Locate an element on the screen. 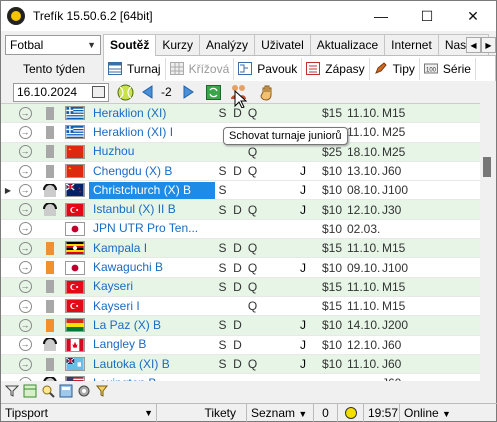 The width and height of the screenshot is (497, 422). tab-kurzy: Kurzy is located at coordinates (178, 44).